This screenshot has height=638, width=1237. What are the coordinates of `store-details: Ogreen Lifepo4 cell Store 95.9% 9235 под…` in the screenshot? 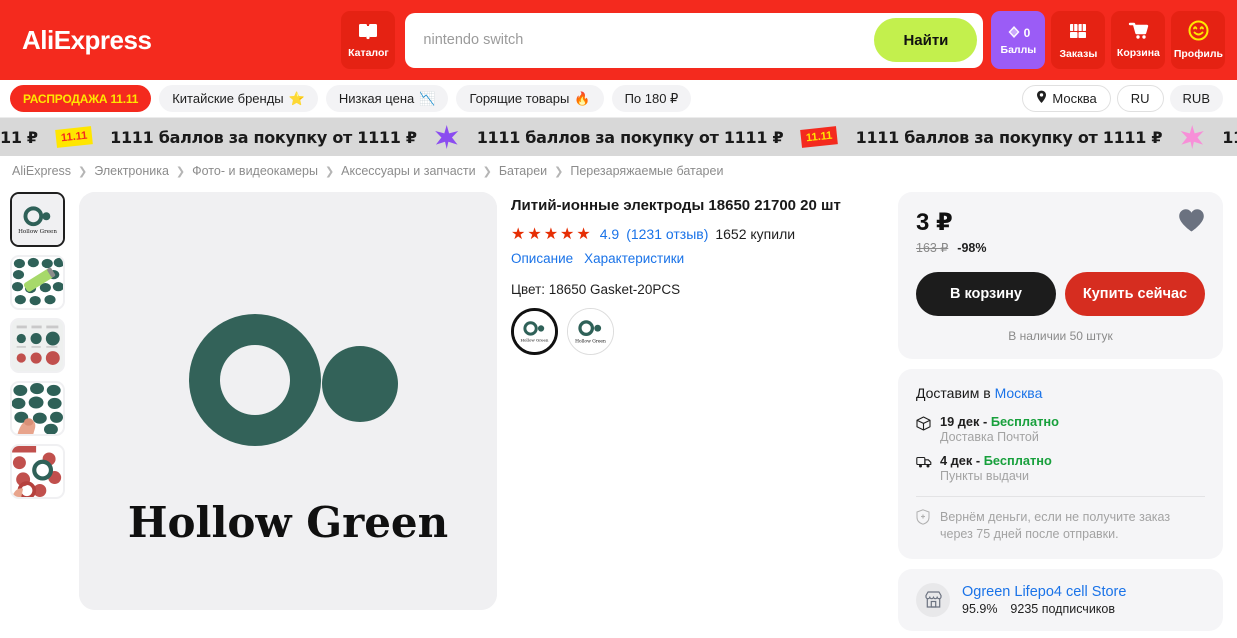 It's located at (1044, 600).